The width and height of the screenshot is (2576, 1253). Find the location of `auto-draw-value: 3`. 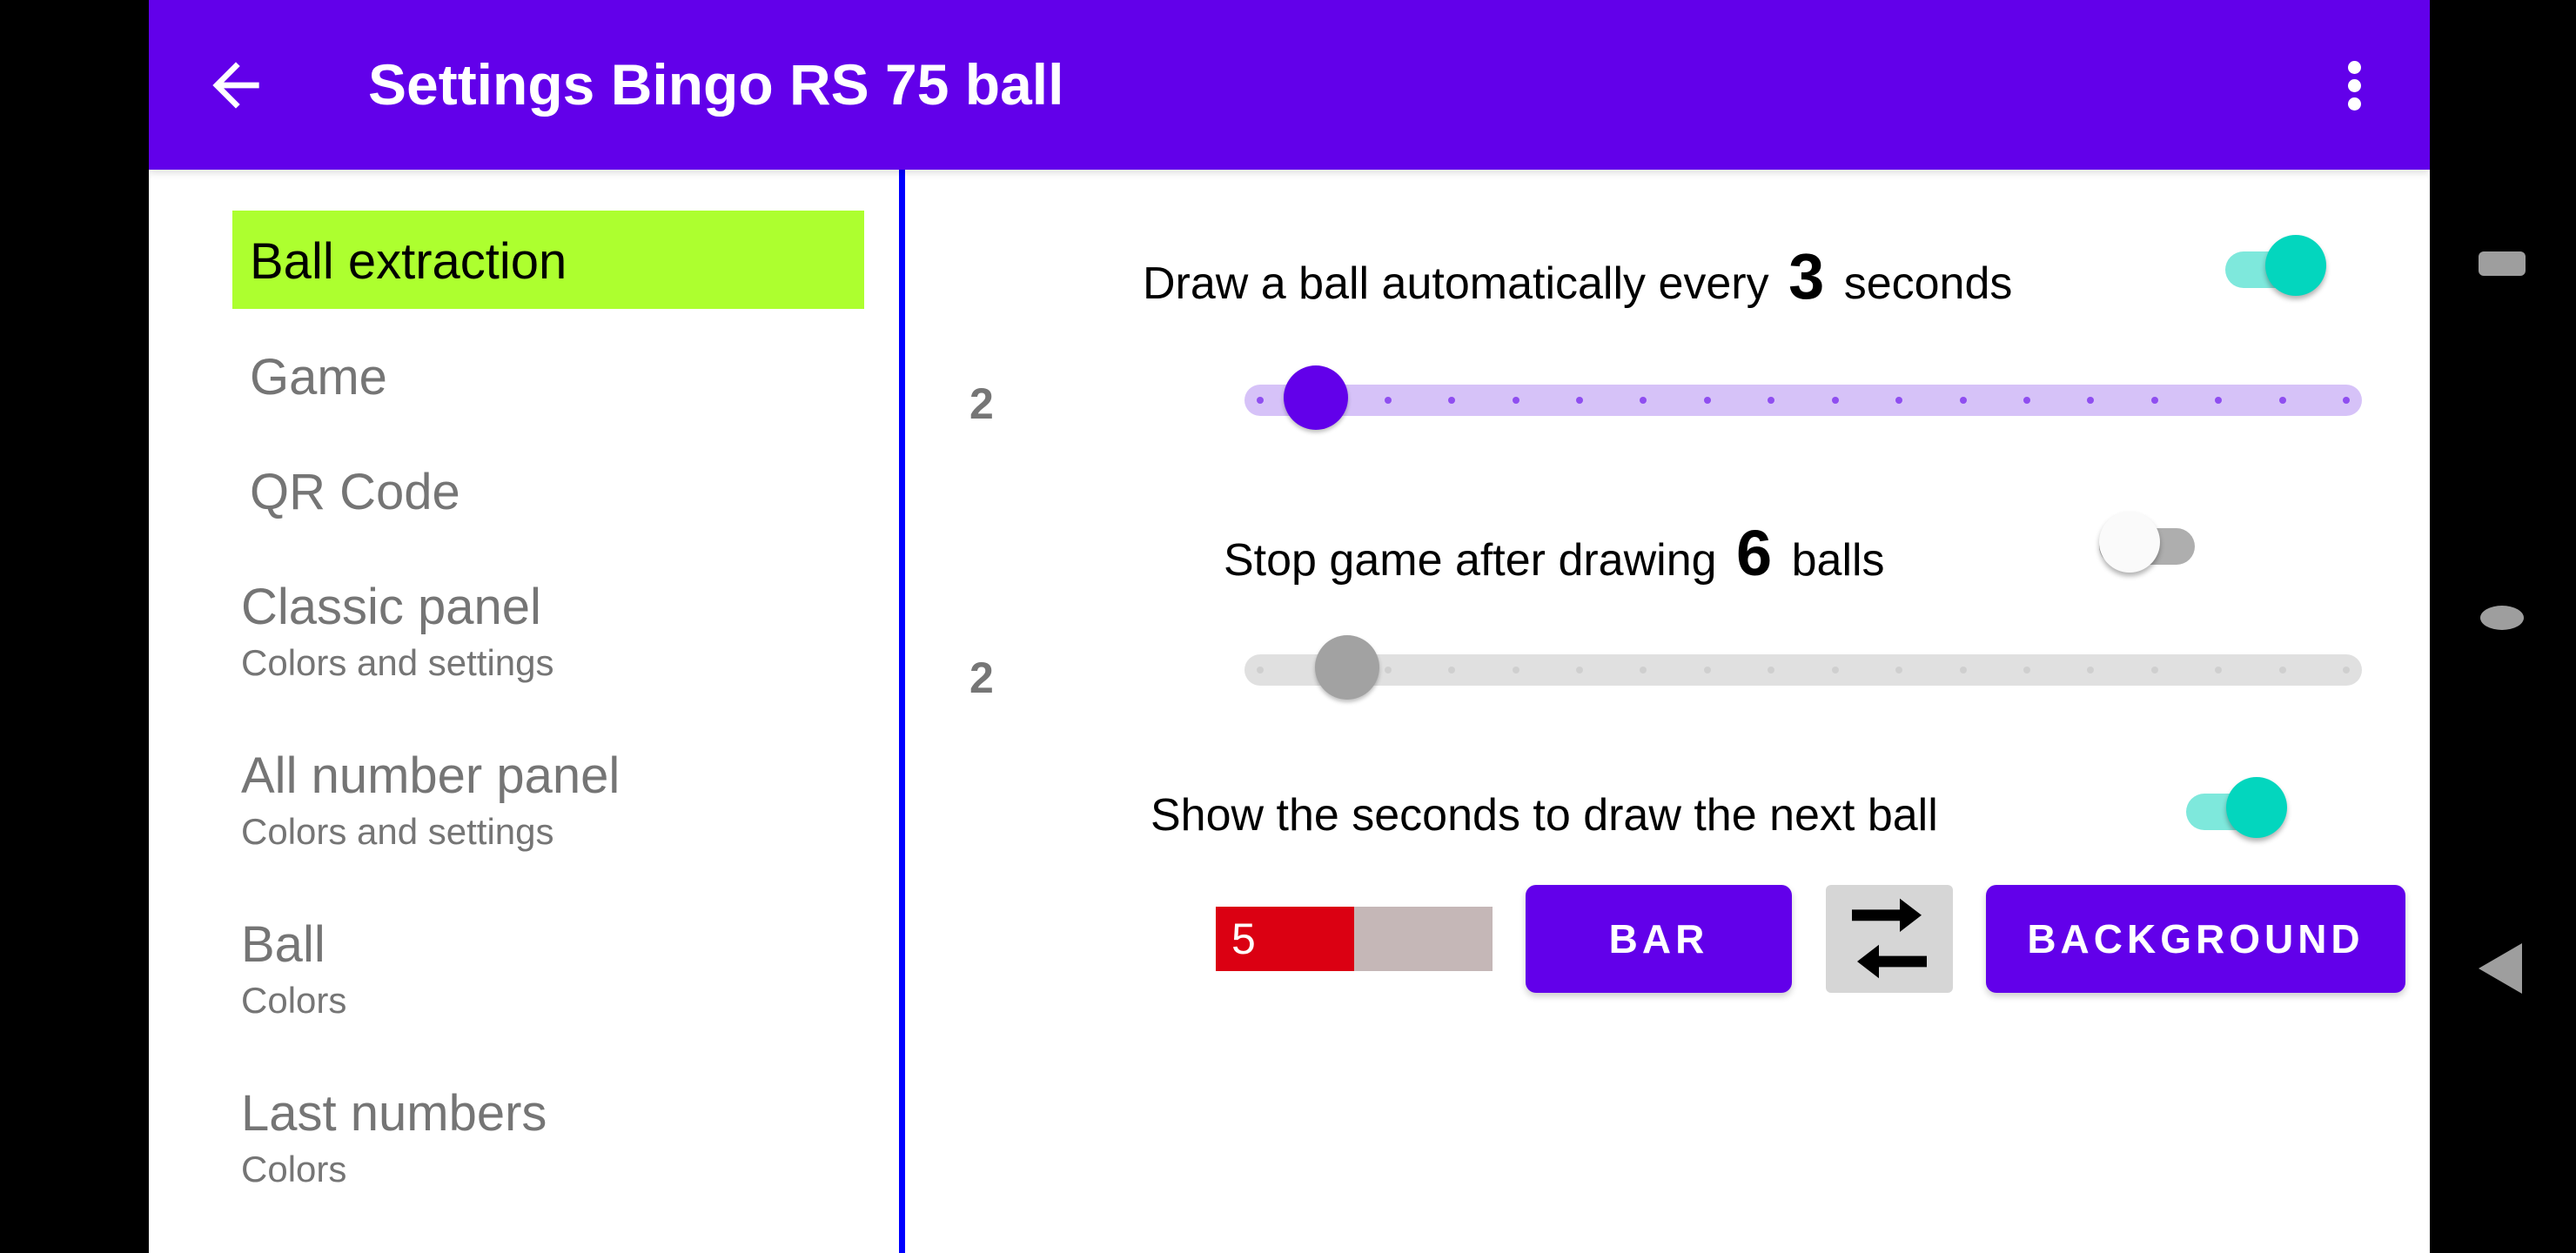

auto-draw-value: 3 is located at coordinates (1806, 276).